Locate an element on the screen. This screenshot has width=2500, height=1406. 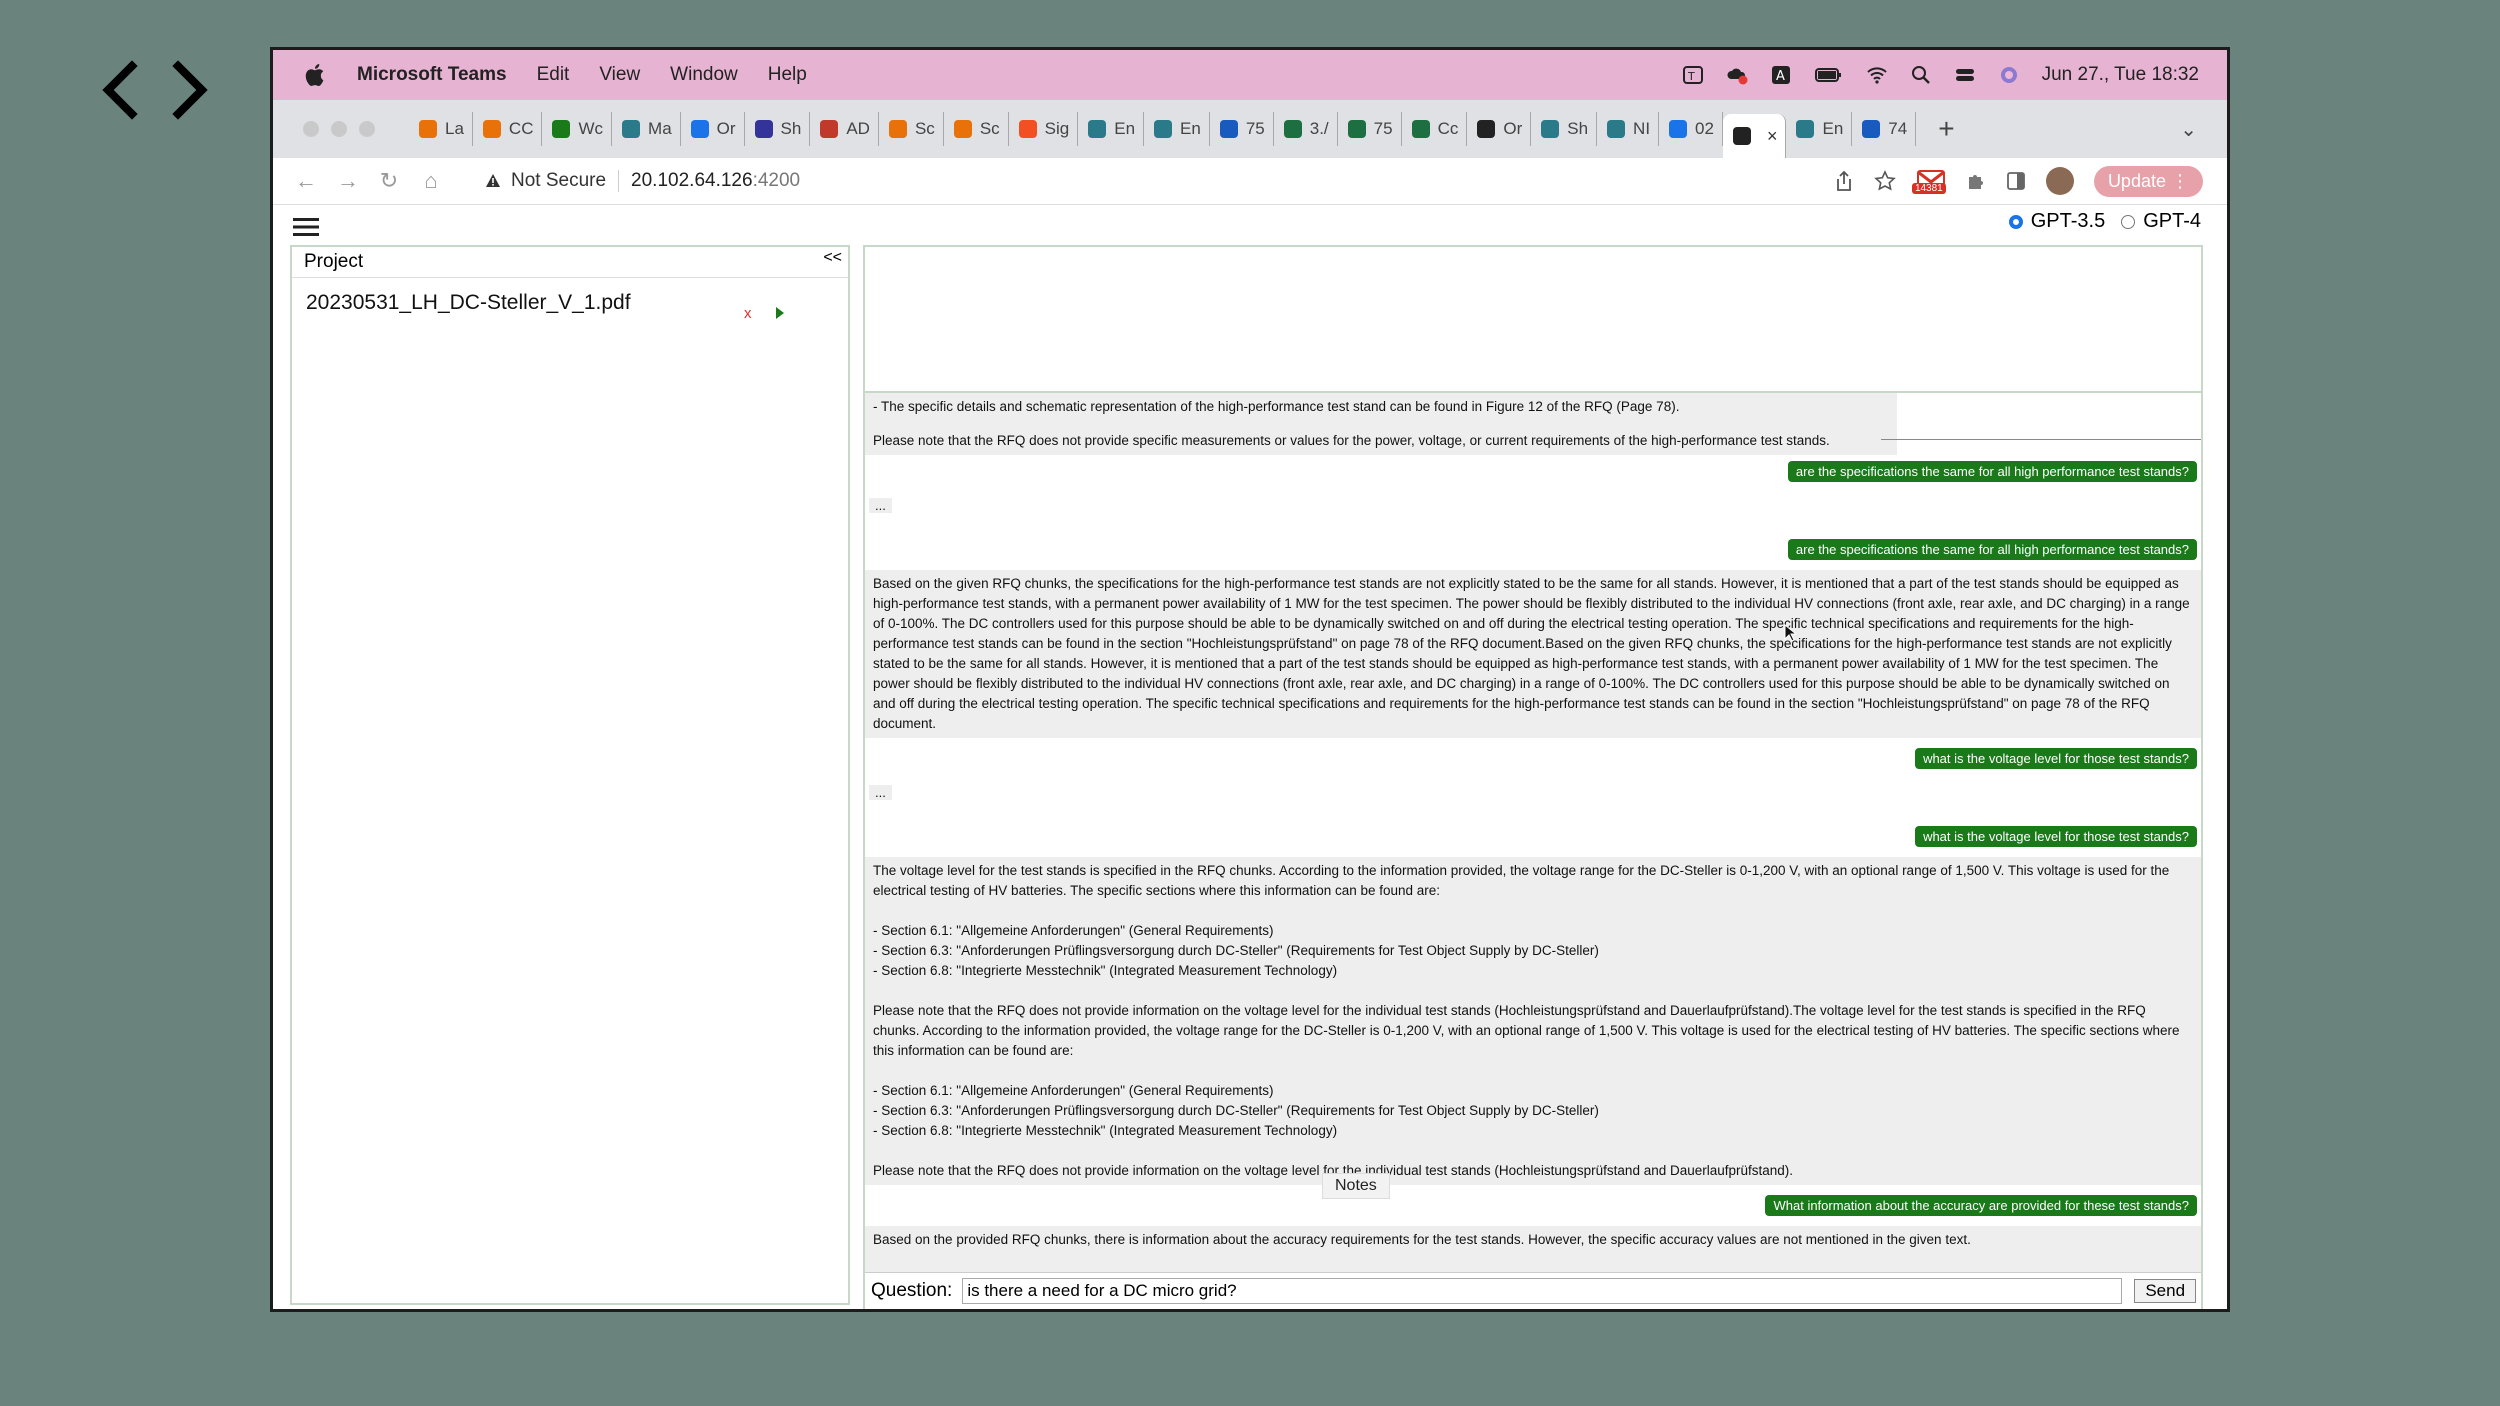
close-tab-icon: × is located at coordinates (1772, 136).